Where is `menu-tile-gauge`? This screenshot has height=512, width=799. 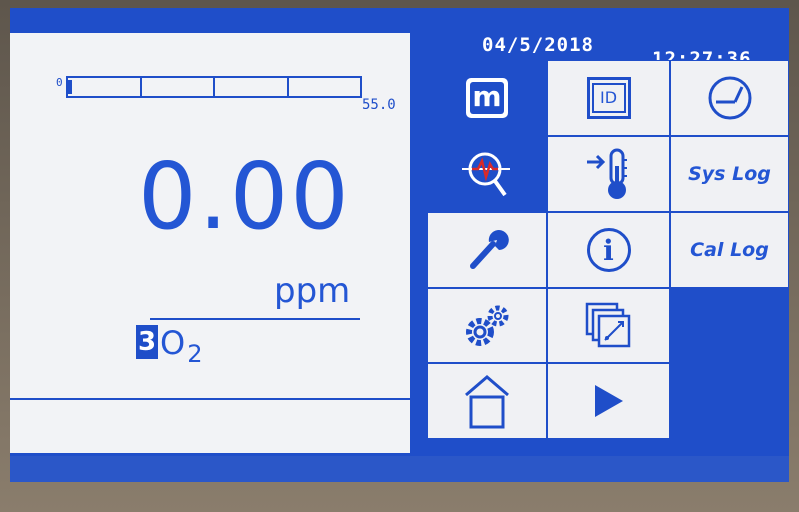
menu-tile-gauge is located at coordinates (729, 98).